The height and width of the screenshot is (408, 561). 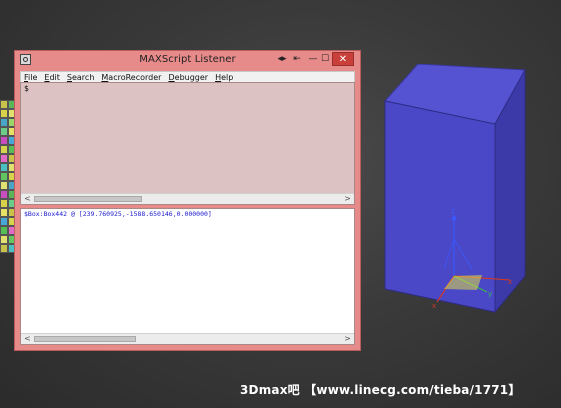 I want to click on listener-prompt: $, so click(x=26, y=88).